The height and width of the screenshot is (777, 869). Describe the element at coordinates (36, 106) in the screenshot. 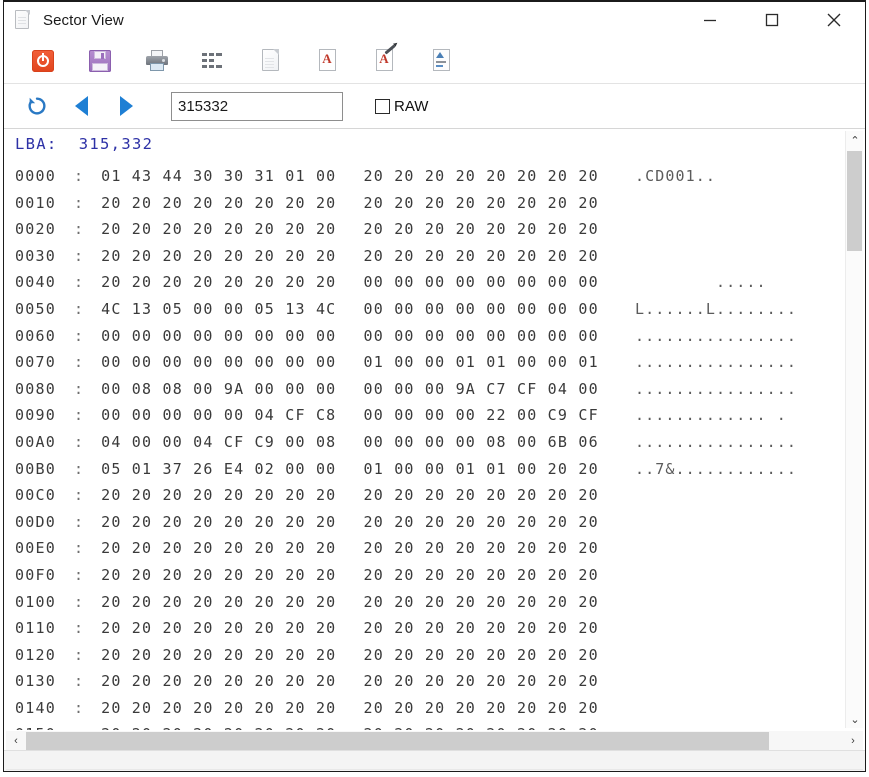

I see `refresh-button` at that location.